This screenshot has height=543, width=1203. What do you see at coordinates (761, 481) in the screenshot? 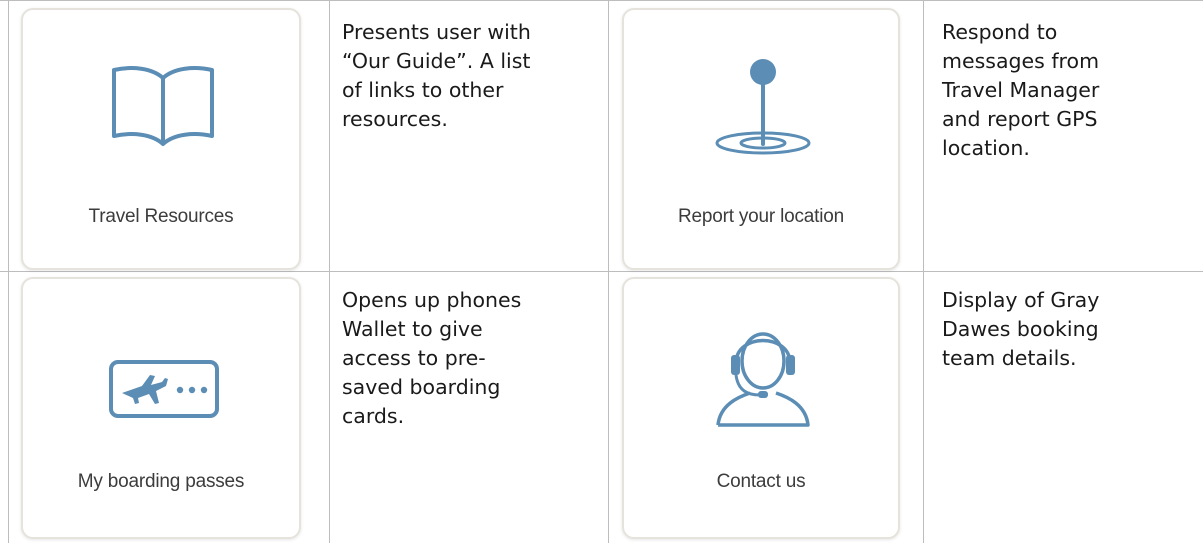
I see `card-label: Contact us` at bounding box center [761, 481].